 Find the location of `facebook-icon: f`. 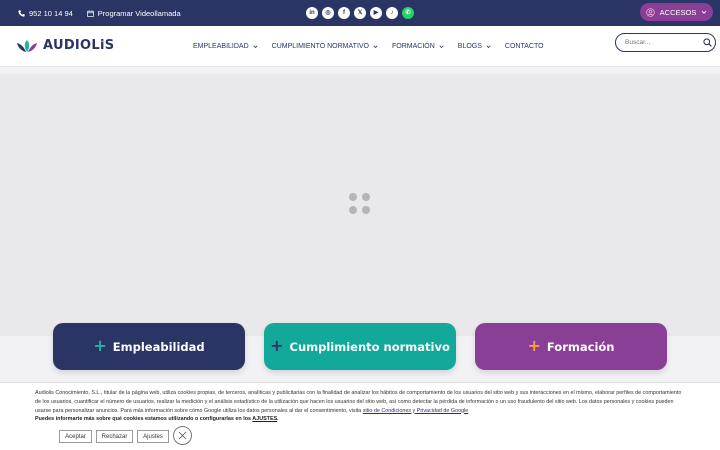

facebook-icon: f is located at coordinates (344, 13).